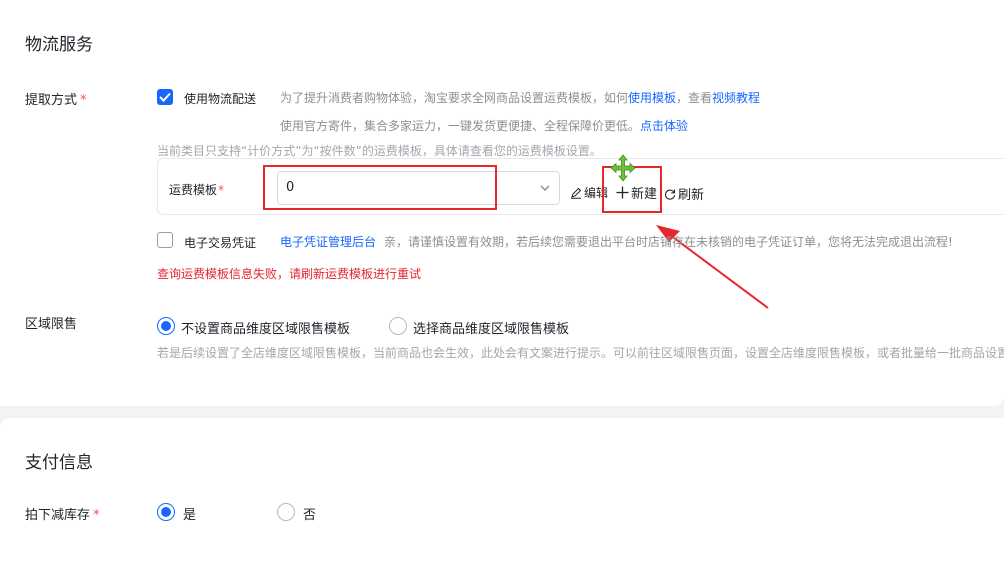 This screenshot has width=1004, height=561. What do you see at coordinates (670, 194) in the screenshot?
I see `refresh-icon` at bounding box center [670, 194].